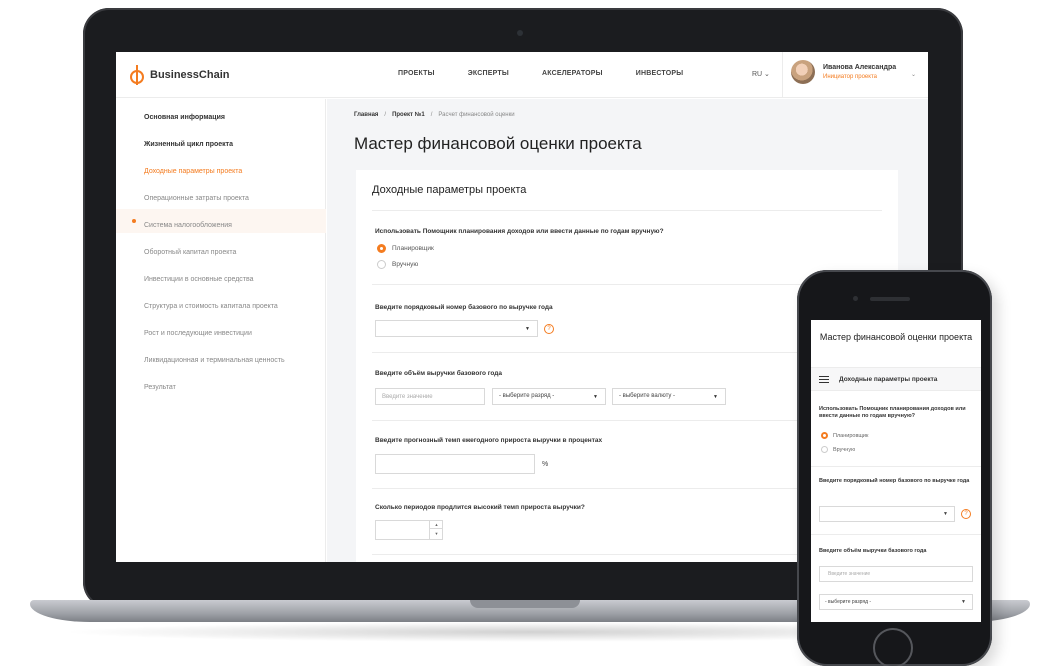 This screenshot has width=1053, height=666. What do you see at coordinates (190, 75) in the screenshot?
I see `logo-text: BusinessChain` at bounding box center [190, 75].